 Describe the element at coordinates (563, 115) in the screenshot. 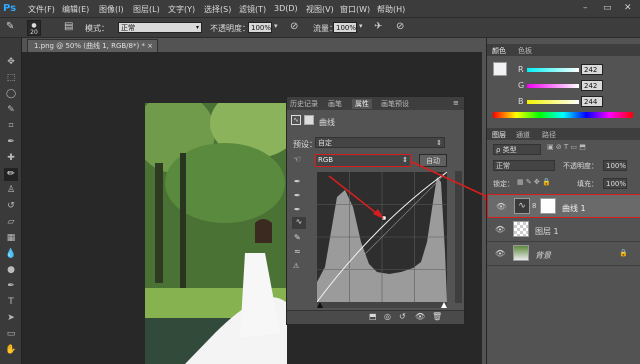

I see `color-spectrum-bar` at that location.